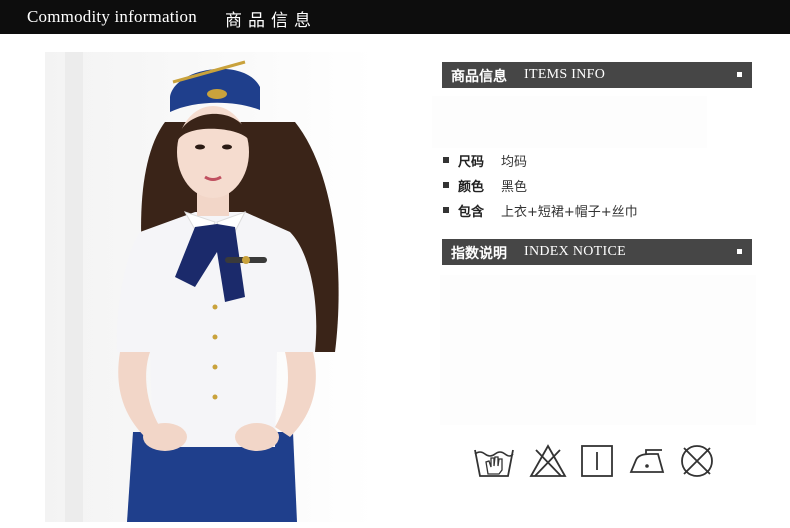 This screenshot has width=790, height=528. I want to click on header-title-en: Commodity information, so click(112, 16).